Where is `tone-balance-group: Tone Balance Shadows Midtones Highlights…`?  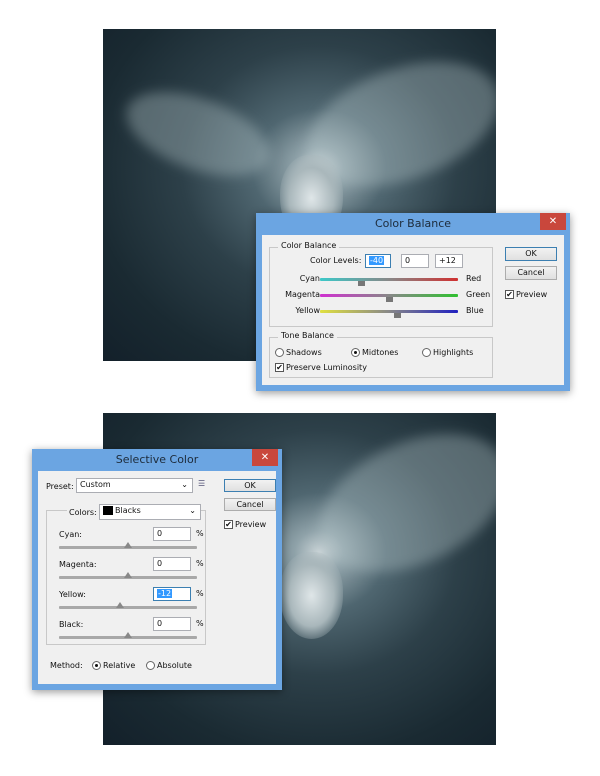
tone-balance-group: Tone Balance Shadows Midtones Highlights… is located at coordinates (381, 354).